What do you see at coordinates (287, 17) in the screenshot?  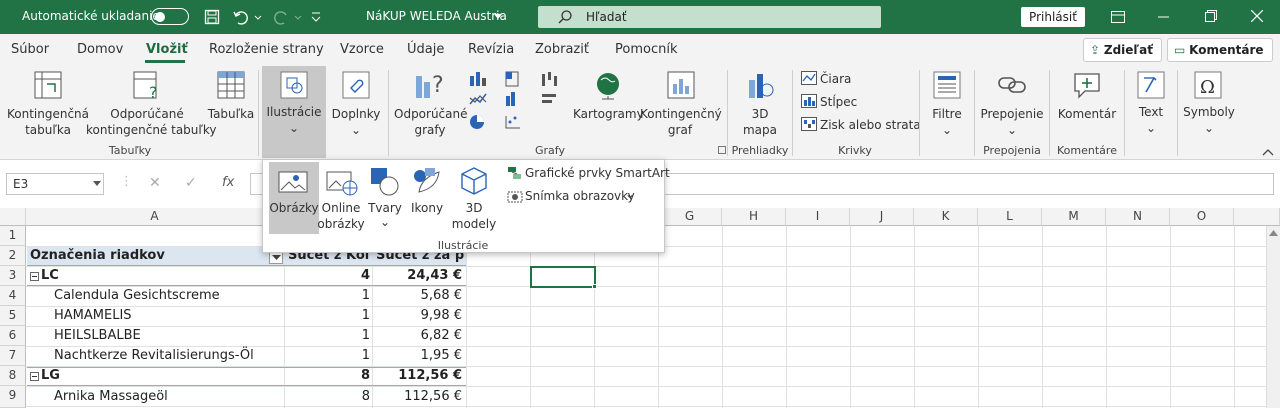 I see `redo-icon` at bounding box center [287, 17].